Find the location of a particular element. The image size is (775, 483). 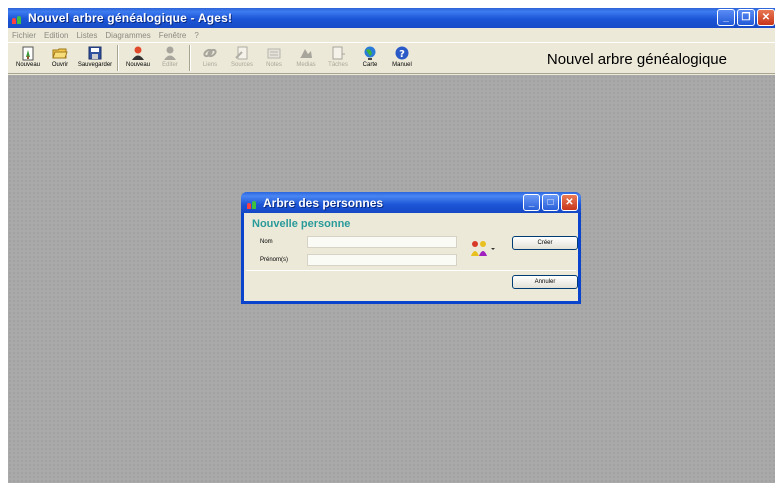

minimize-button: _ is located at coordinates (726, 17).